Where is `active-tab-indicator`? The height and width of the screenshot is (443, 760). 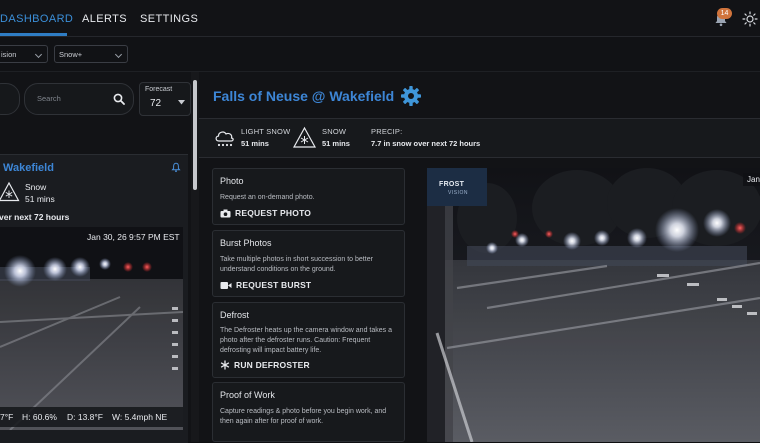 active-tab-indicator is located at coordinates (33, 34).